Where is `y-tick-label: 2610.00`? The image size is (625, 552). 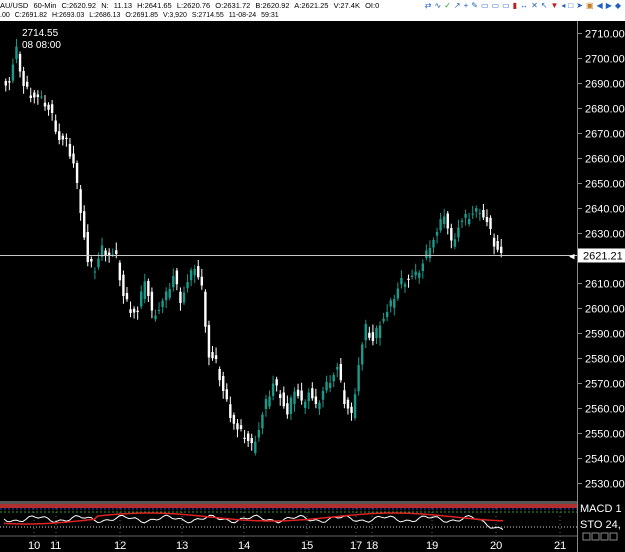
y-tick-label: 2610.00 is located at coordinates (605, 285).